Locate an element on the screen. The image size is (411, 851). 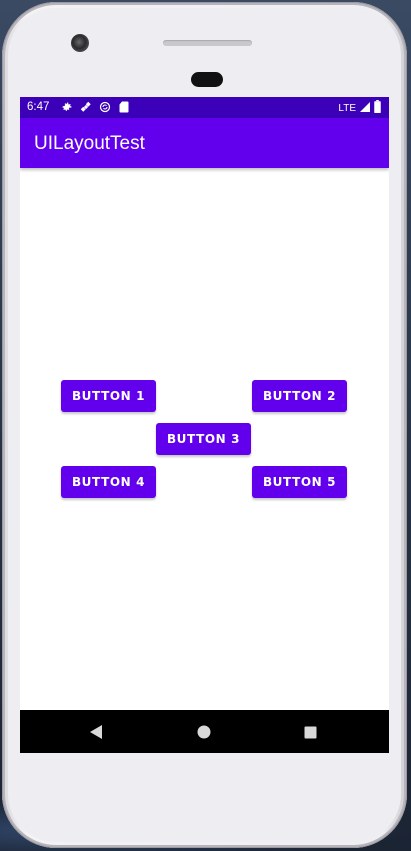
battery-icon is located at coordinates (377, 108).